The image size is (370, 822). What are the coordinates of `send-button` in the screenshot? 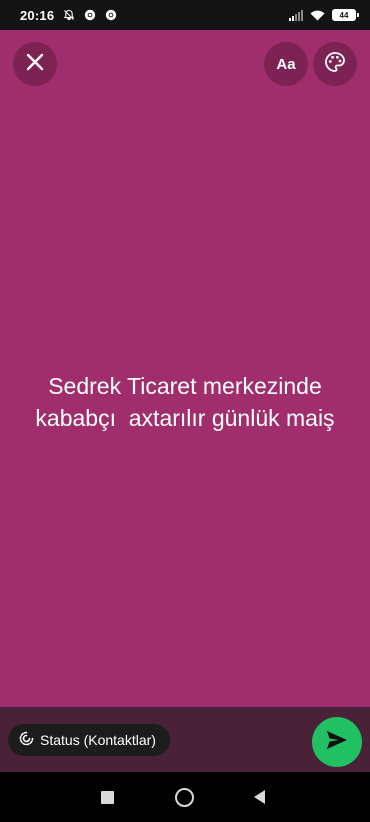 It's located at (337, 742).